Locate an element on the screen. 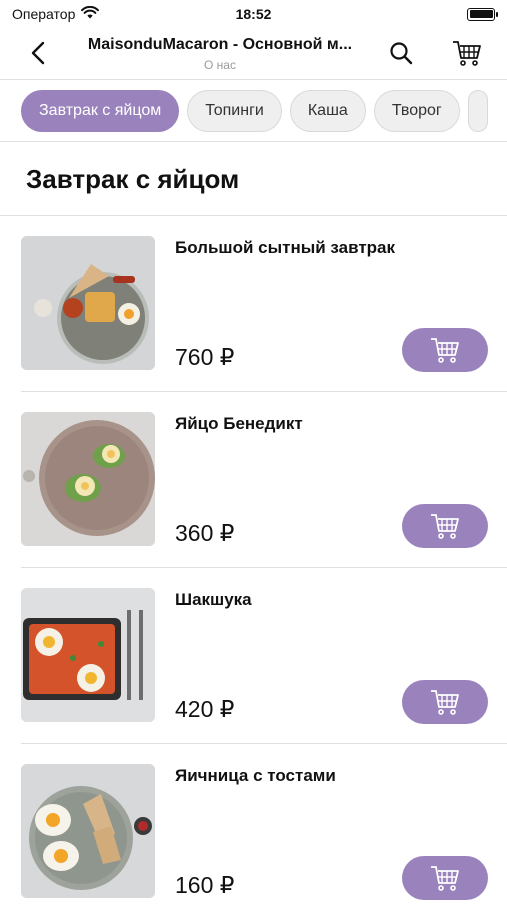 This screenshot has width=507, height=920. product-name: Шакшука is located at coordinates (213, 599).